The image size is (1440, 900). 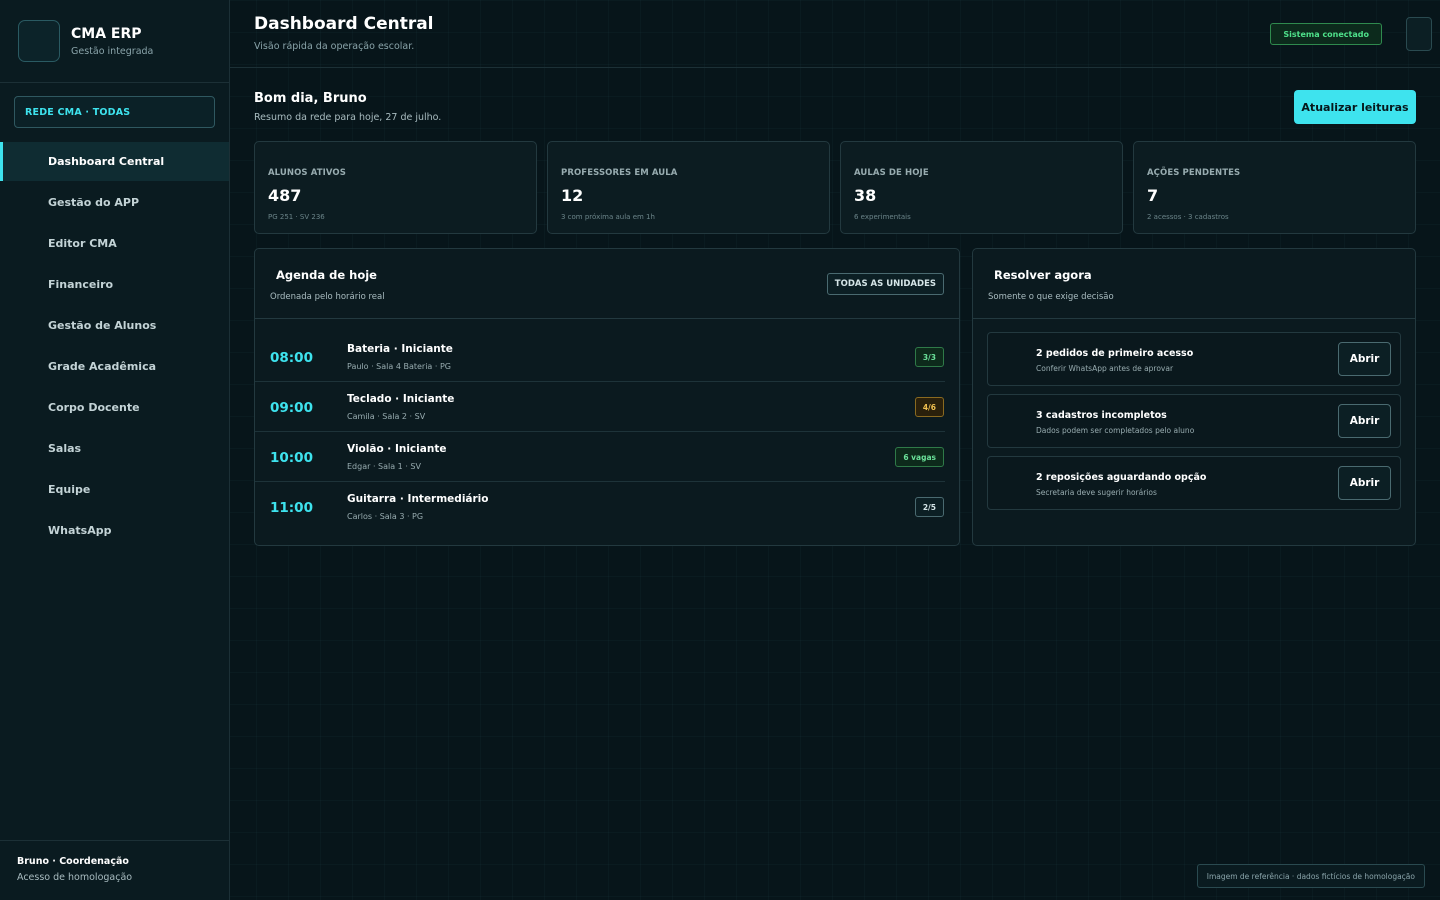 What do you see at coordinates (334, 46) in the screenshot?
I see `page-subtitle: Visão rápida da operação escolar.` at bounding box center [334, 46].